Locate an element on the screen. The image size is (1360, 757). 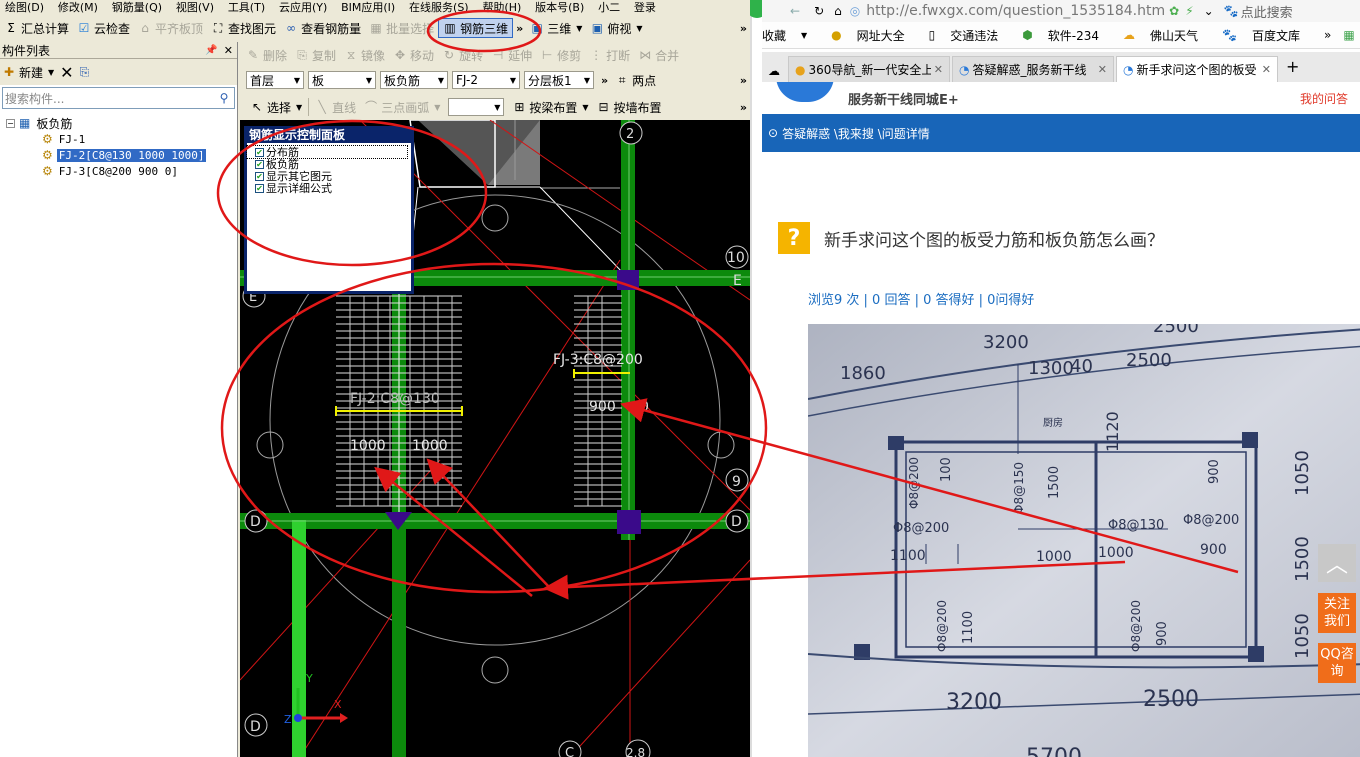
view-rebar-qty-button: ∞ 查看钢筋量 is located at coordinates (322, 28).